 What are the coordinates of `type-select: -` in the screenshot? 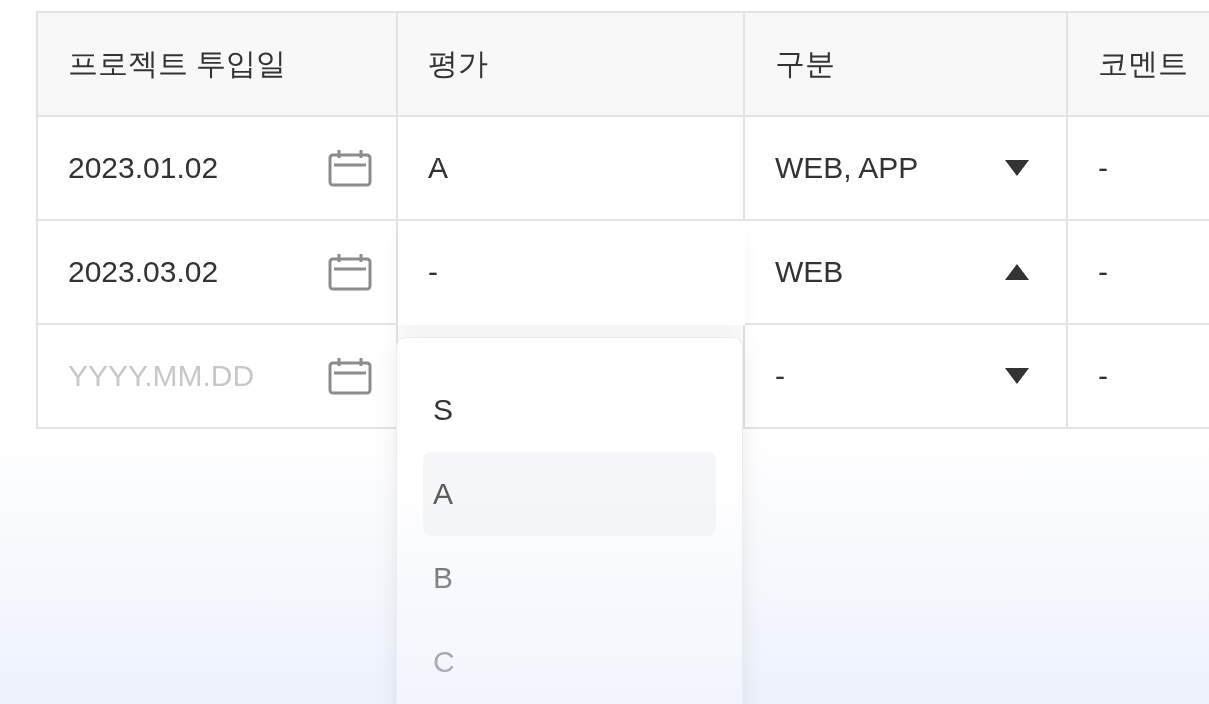 It's located at (906, 377).